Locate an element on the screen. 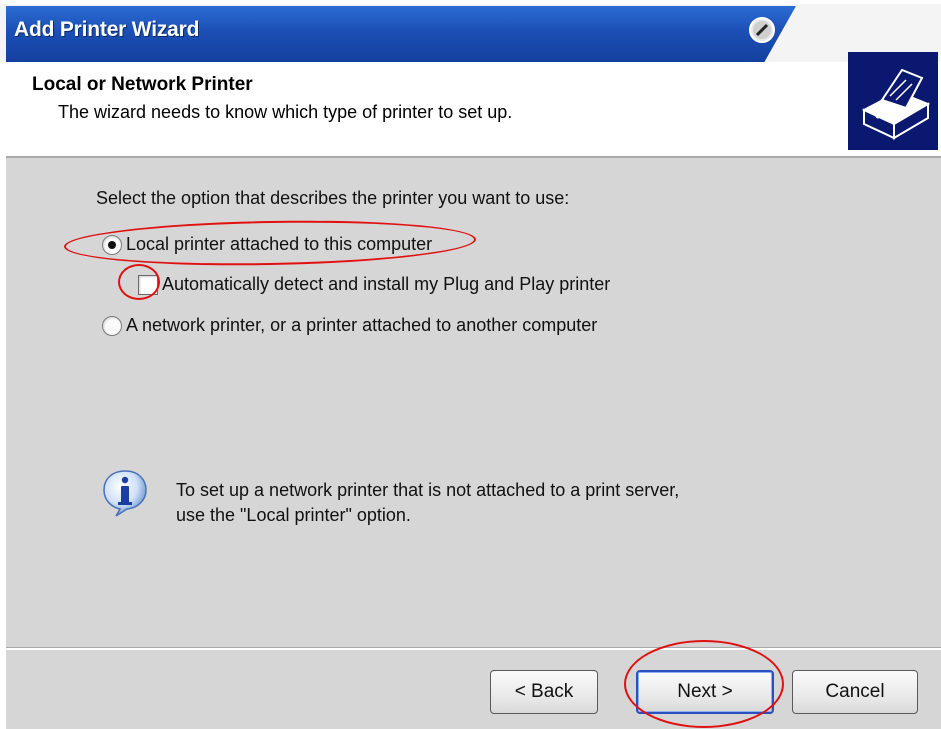 The image size is (941, 729). auto-detect-checkbox is located at coordinates (148, 284).